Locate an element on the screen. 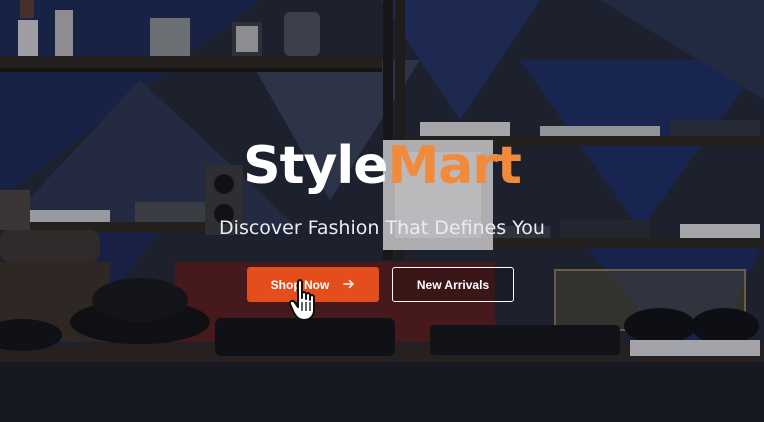 The height and width of the screenshot is (422, 764). arrow-right-icon is located at coordinates (349, 285).